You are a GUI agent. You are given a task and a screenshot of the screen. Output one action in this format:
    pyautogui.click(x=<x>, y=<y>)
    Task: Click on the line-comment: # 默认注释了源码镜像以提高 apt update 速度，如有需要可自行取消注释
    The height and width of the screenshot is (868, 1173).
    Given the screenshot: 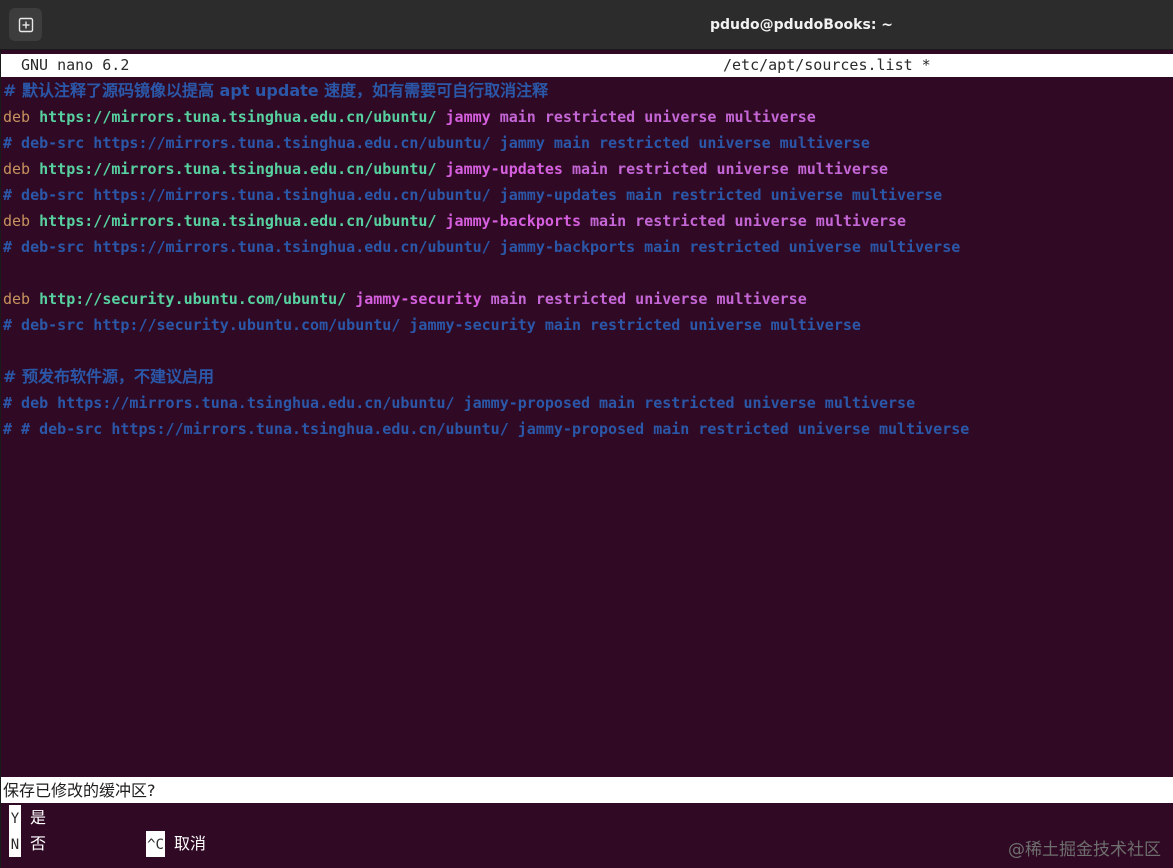 What is the action you would take?
    pyautogui.click(x=276, y=90)
    